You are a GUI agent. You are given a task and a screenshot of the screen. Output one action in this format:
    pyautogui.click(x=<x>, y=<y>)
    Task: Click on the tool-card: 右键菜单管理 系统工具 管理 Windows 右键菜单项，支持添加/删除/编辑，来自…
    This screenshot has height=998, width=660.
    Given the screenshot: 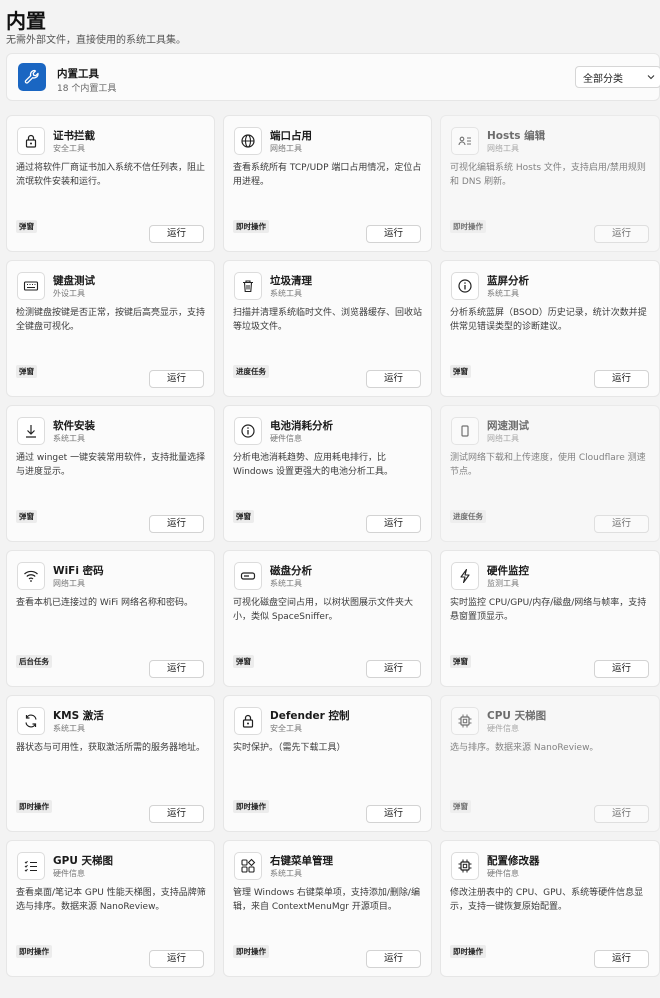 What is the action you would take?
    pyautogui.click(x=327, y=908)
    